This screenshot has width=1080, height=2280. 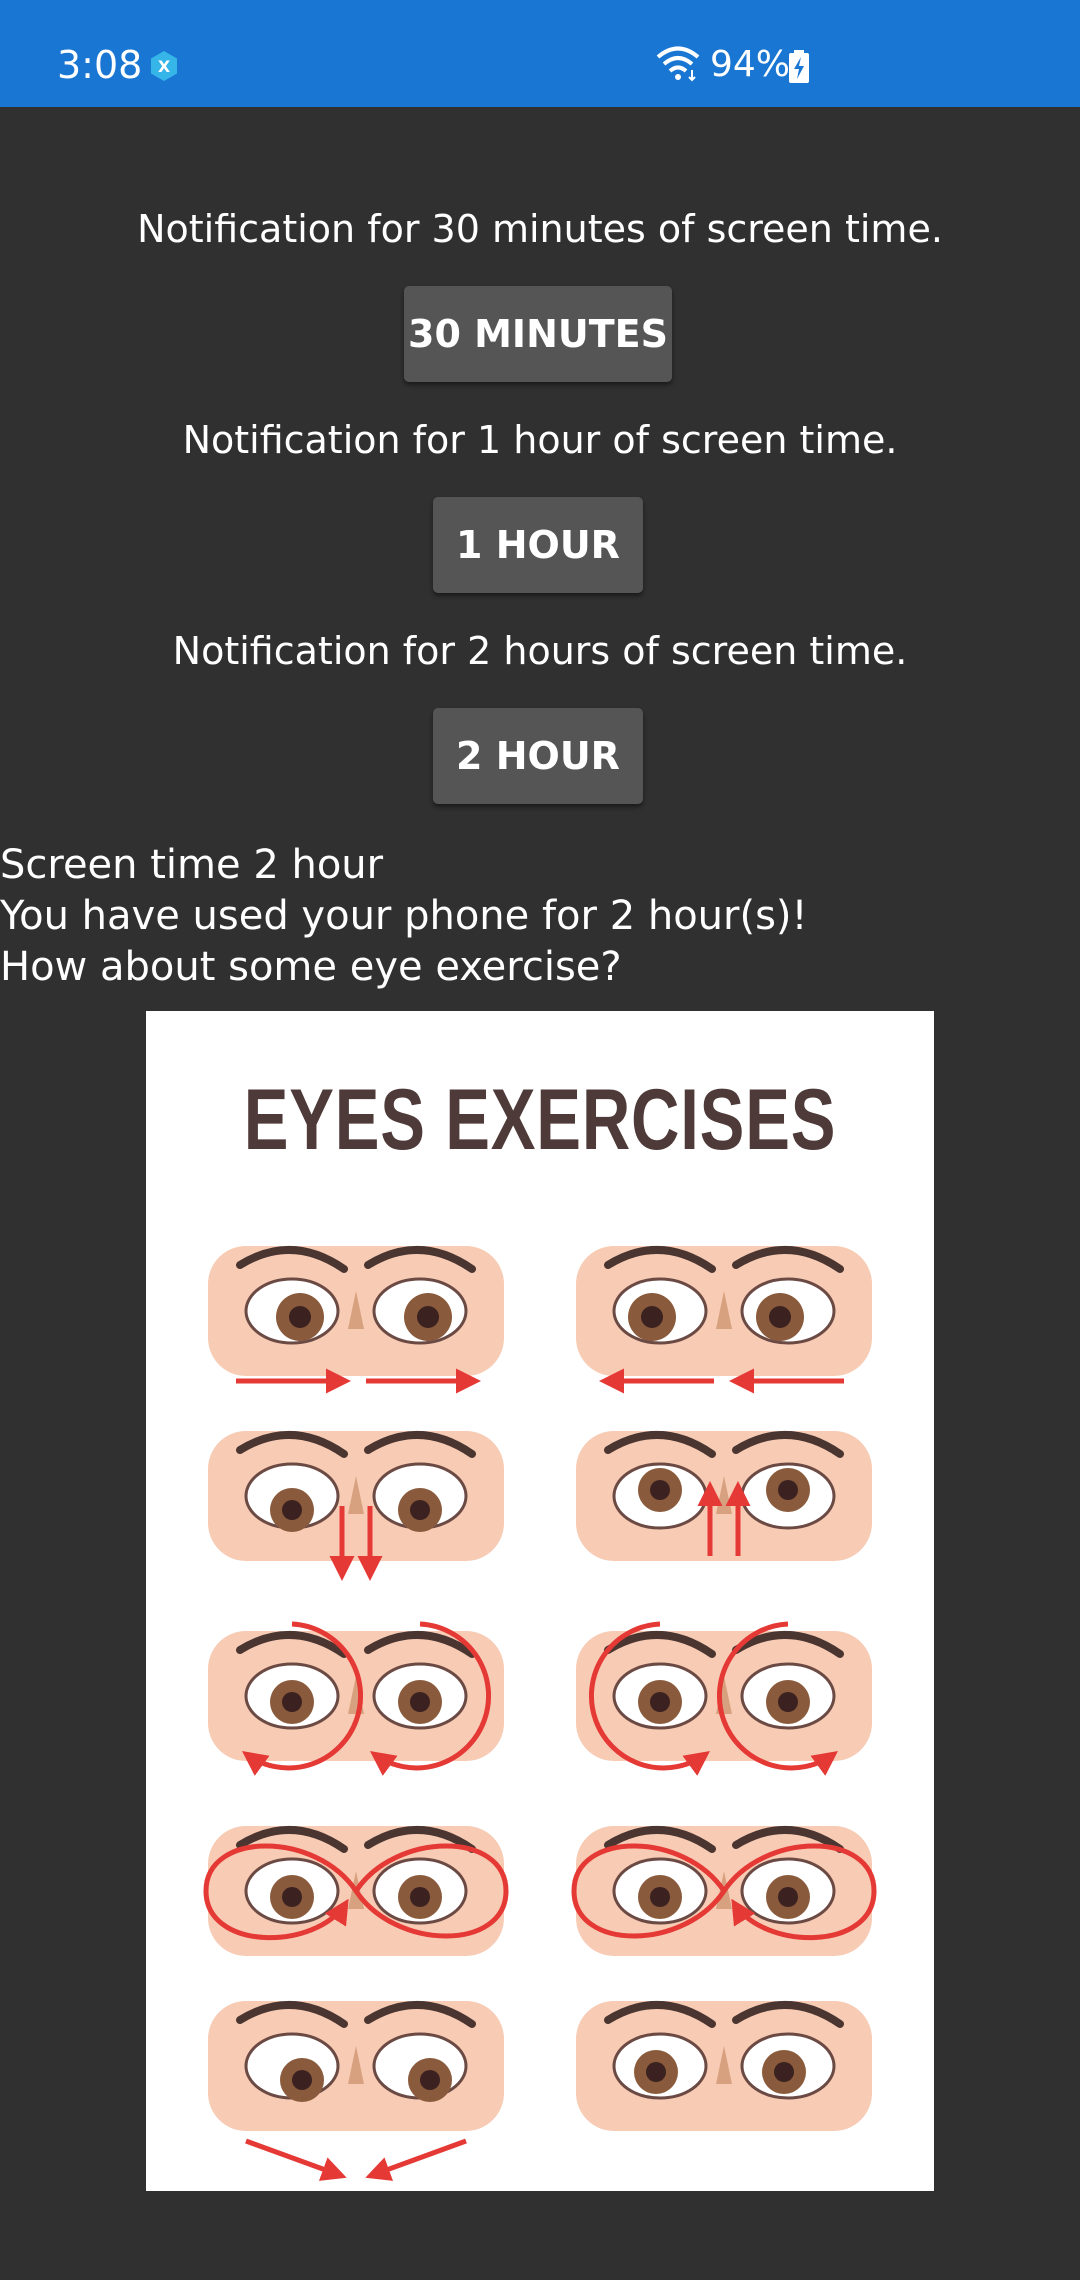 What do you see at coordinates (724, 1891) in the screenshot?
I see `exercise-figure-eight-left` at bounding box center [724, 1891].